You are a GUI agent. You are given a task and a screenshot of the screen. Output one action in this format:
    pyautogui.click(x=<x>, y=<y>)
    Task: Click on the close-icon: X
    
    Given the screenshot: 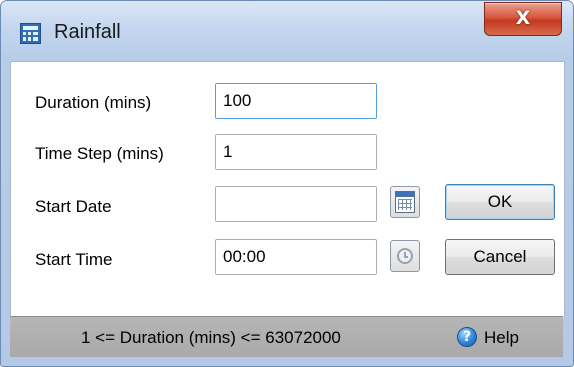 What is the action you would take?
    pyautogui.click(x=523, y=18)
    